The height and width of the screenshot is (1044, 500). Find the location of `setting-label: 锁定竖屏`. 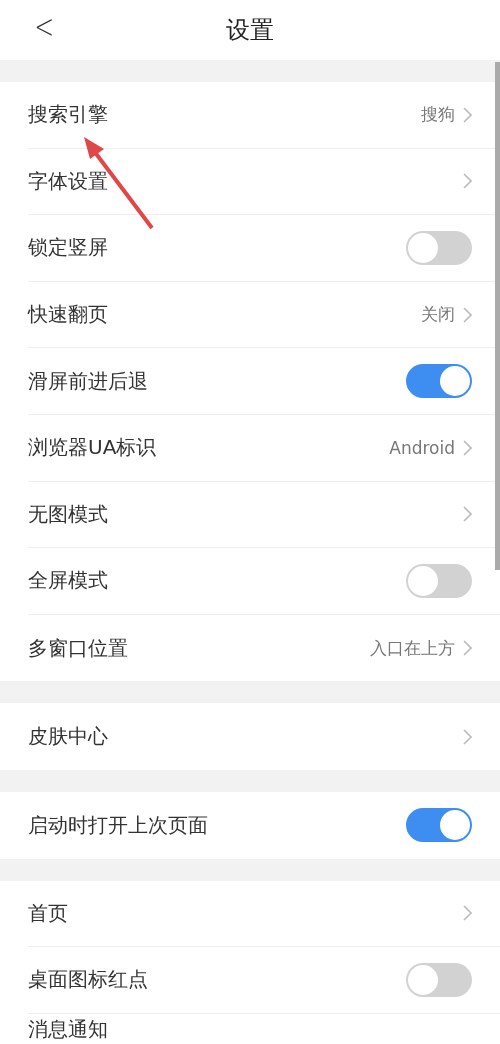

setting-label: 锁定竖屏 is located at coordinates (68, 248).